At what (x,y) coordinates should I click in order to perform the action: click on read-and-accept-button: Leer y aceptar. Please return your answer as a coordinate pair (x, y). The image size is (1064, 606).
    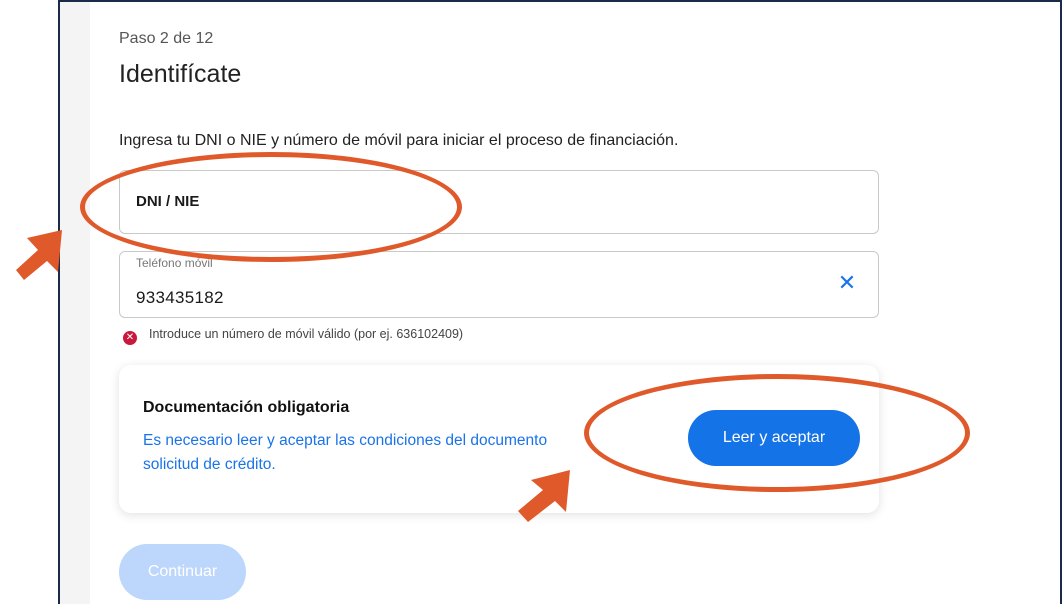
    Looking at the image, I should click on (774, 438).